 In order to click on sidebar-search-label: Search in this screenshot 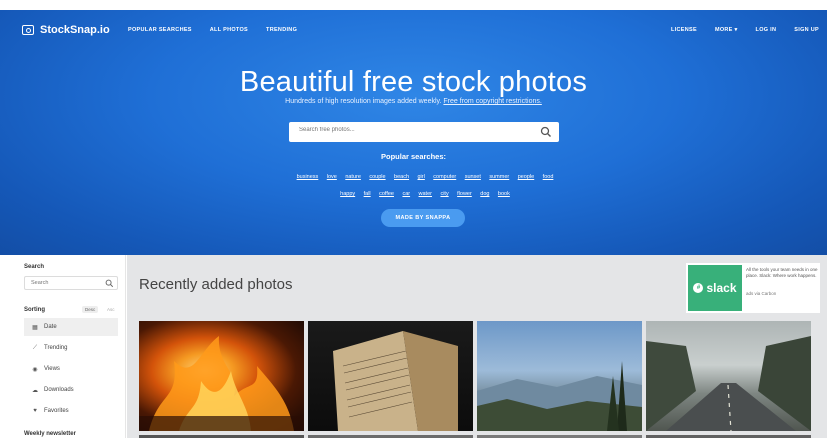, I will do `click(34, 267)`.